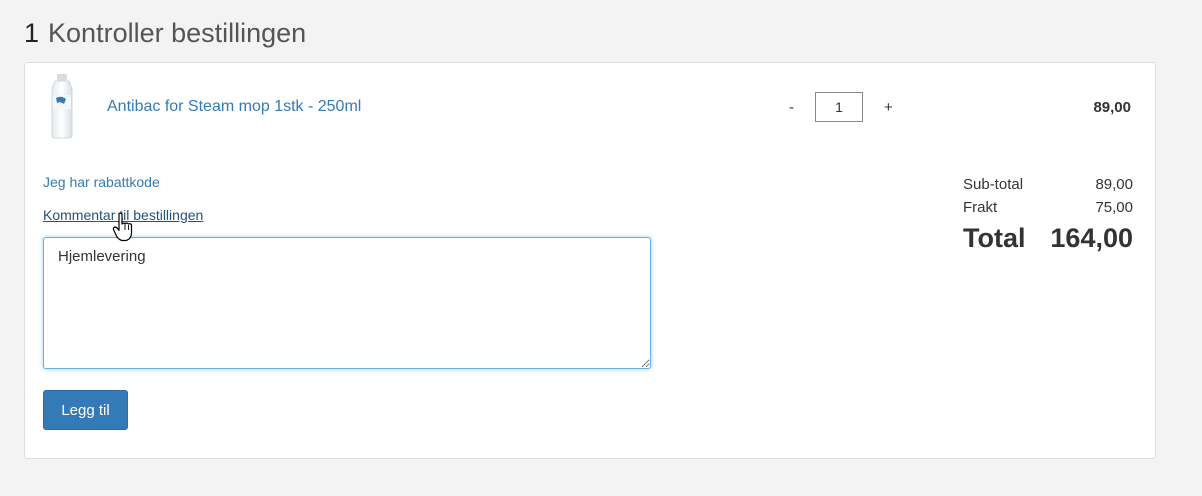 The width and height of the screenshot is (1202, 496). I want to click on shipping-value: 75,00, so click(1114, 207).